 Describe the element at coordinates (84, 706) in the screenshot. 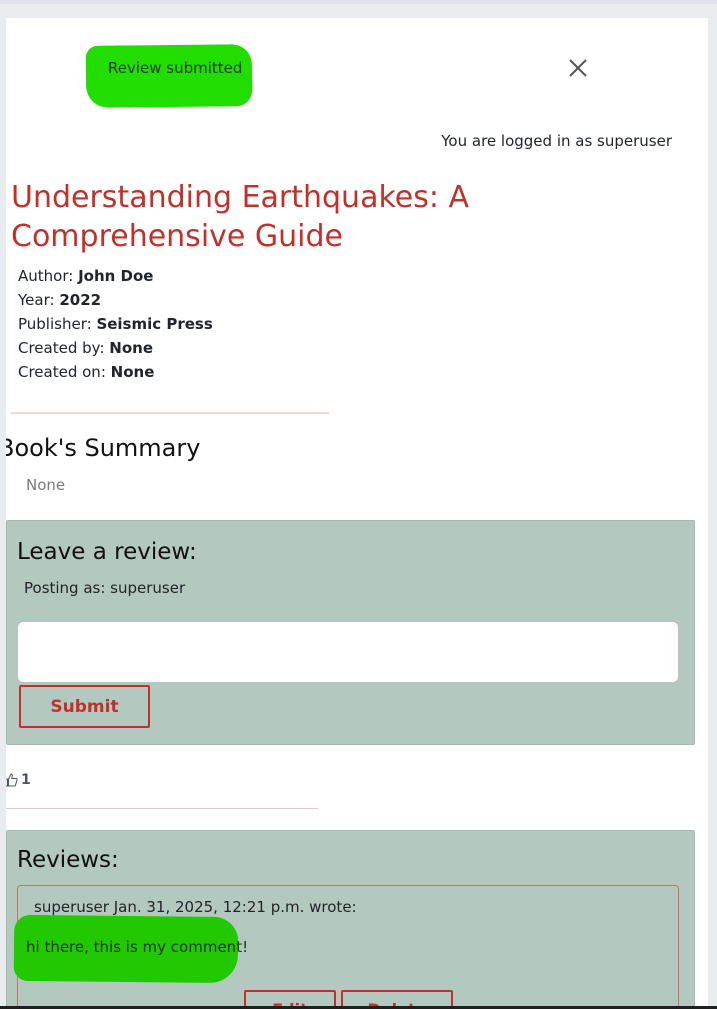

I see `submit-button: Submit` at that location.